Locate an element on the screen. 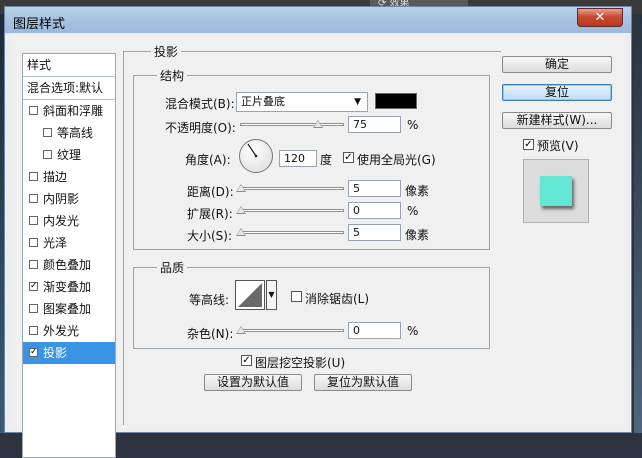 The image size is (642, 458). background-right-edge is located at coordinates (638, 223).